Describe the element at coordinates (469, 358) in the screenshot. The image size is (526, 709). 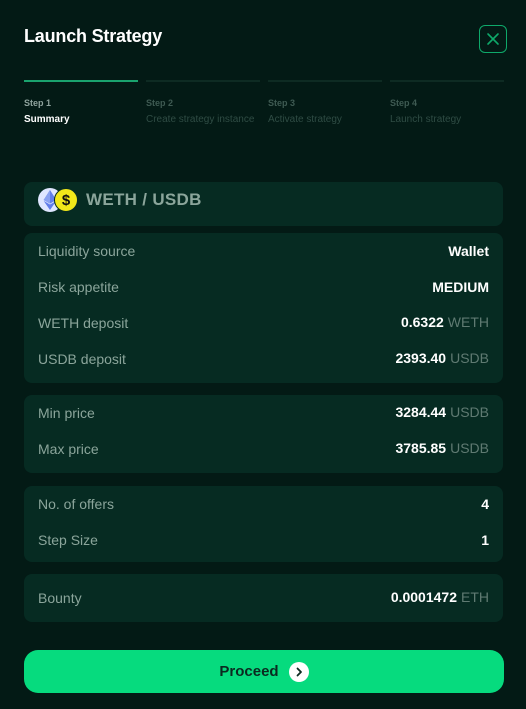
I see `usdb-deposit-unit: USDB` at that location.